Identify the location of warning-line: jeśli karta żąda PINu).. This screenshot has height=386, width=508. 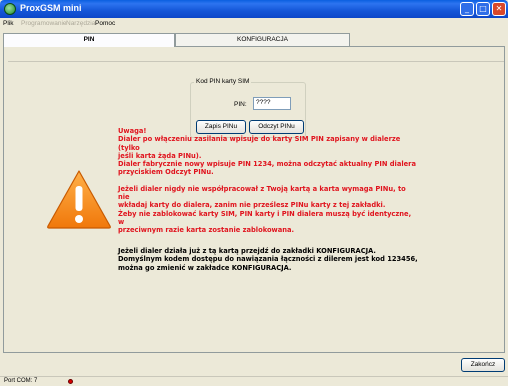
(160, 155).